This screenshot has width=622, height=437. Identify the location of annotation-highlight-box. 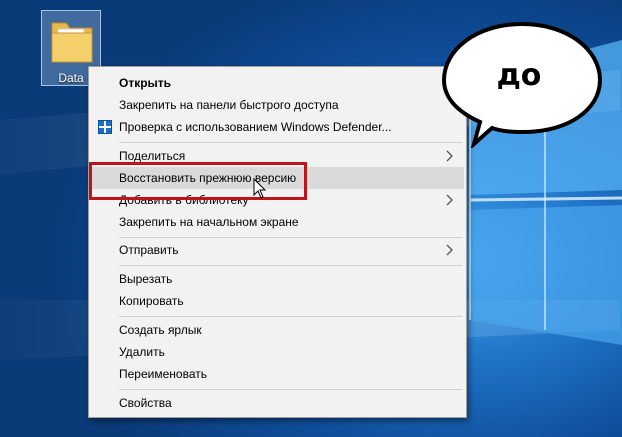
(198, 181).